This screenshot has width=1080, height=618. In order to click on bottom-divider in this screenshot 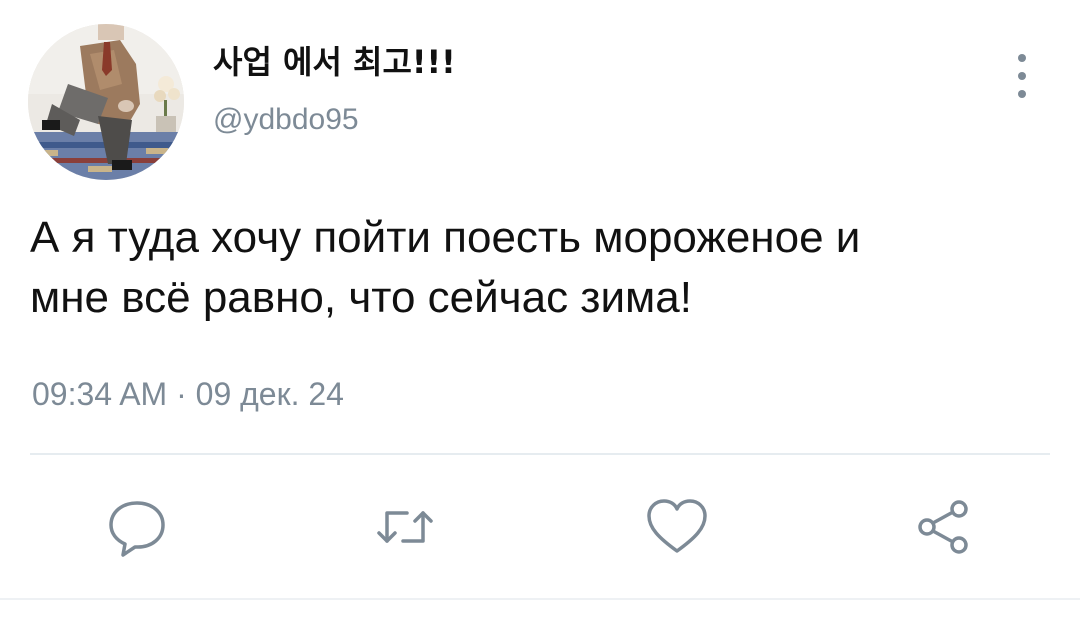, I will do `click(540, 599)`.